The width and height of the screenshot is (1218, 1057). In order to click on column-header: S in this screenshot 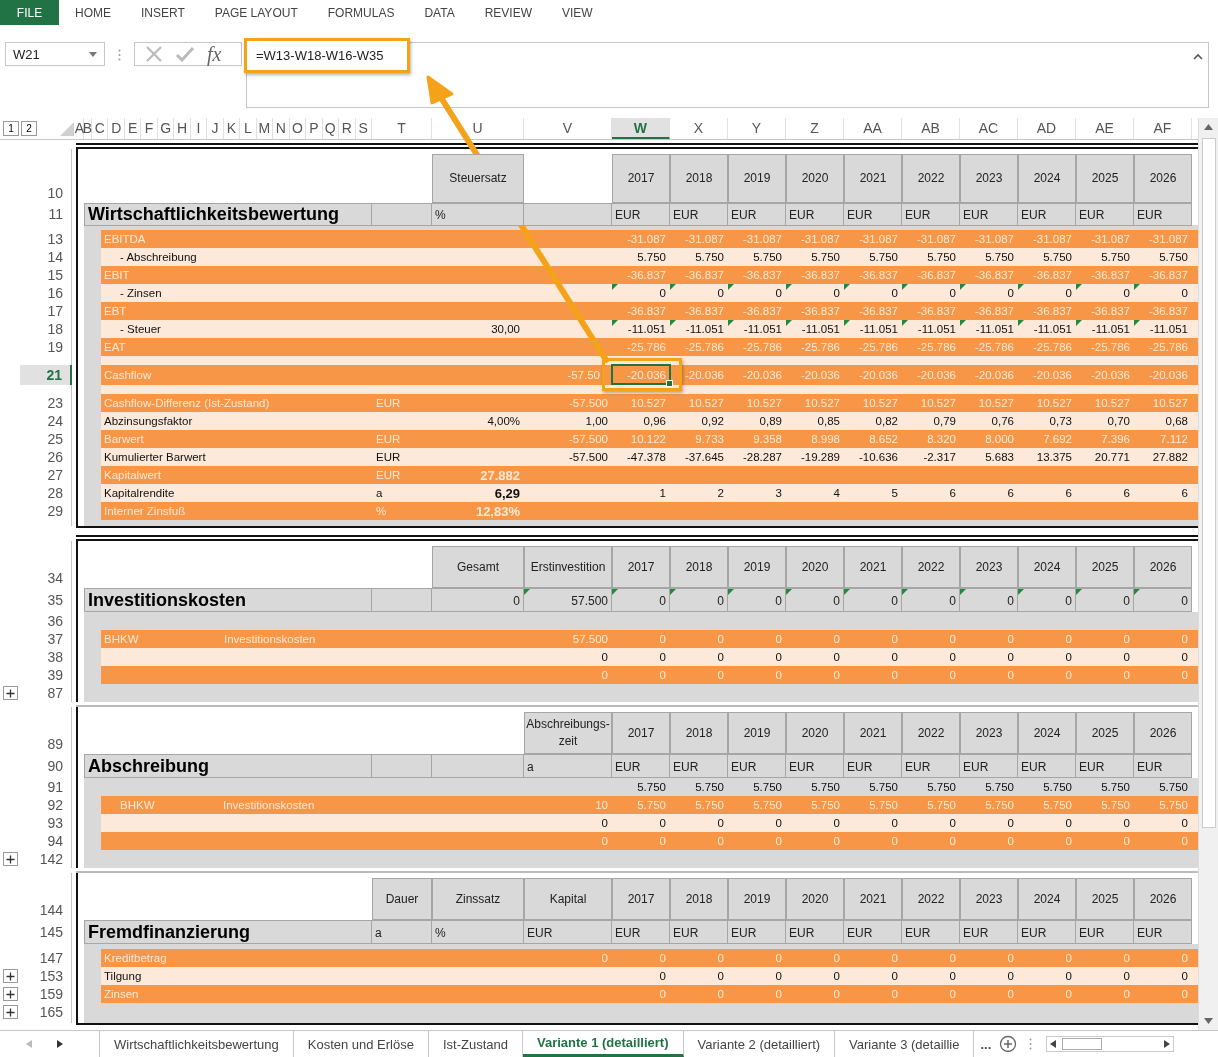, I will do `click(363, 128)`.